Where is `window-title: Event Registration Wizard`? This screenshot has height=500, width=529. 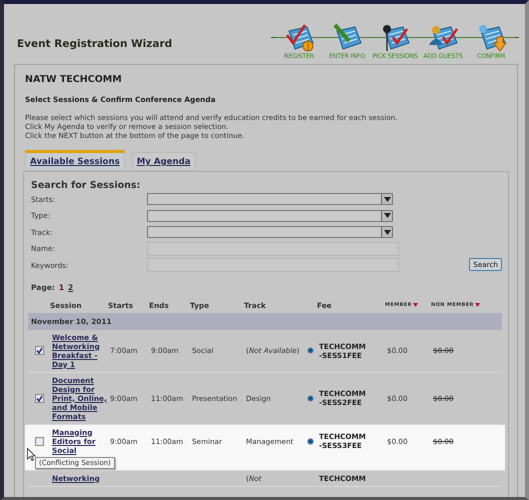
window-title: Event Registration Wizard is located at coordinates (94, 44).